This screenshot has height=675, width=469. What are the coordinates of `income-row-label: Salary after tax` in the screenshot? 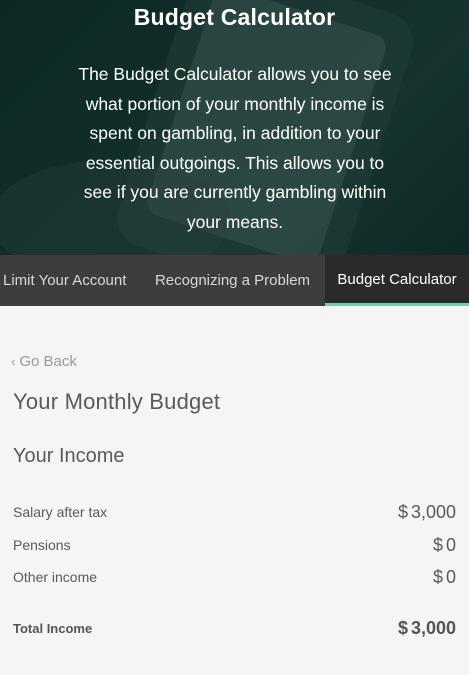 It's located at (60, 512).